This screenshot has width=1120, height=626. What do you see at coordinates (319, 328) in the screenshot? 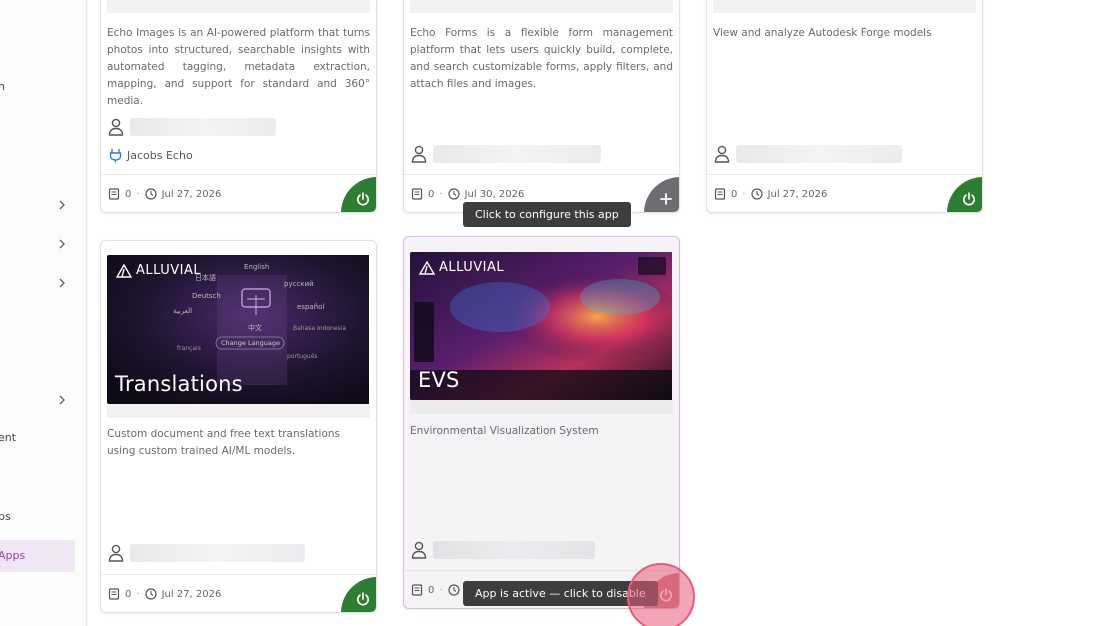
I see `banner-word: Bahasa Indonesia` at bounding box center [319, 328].